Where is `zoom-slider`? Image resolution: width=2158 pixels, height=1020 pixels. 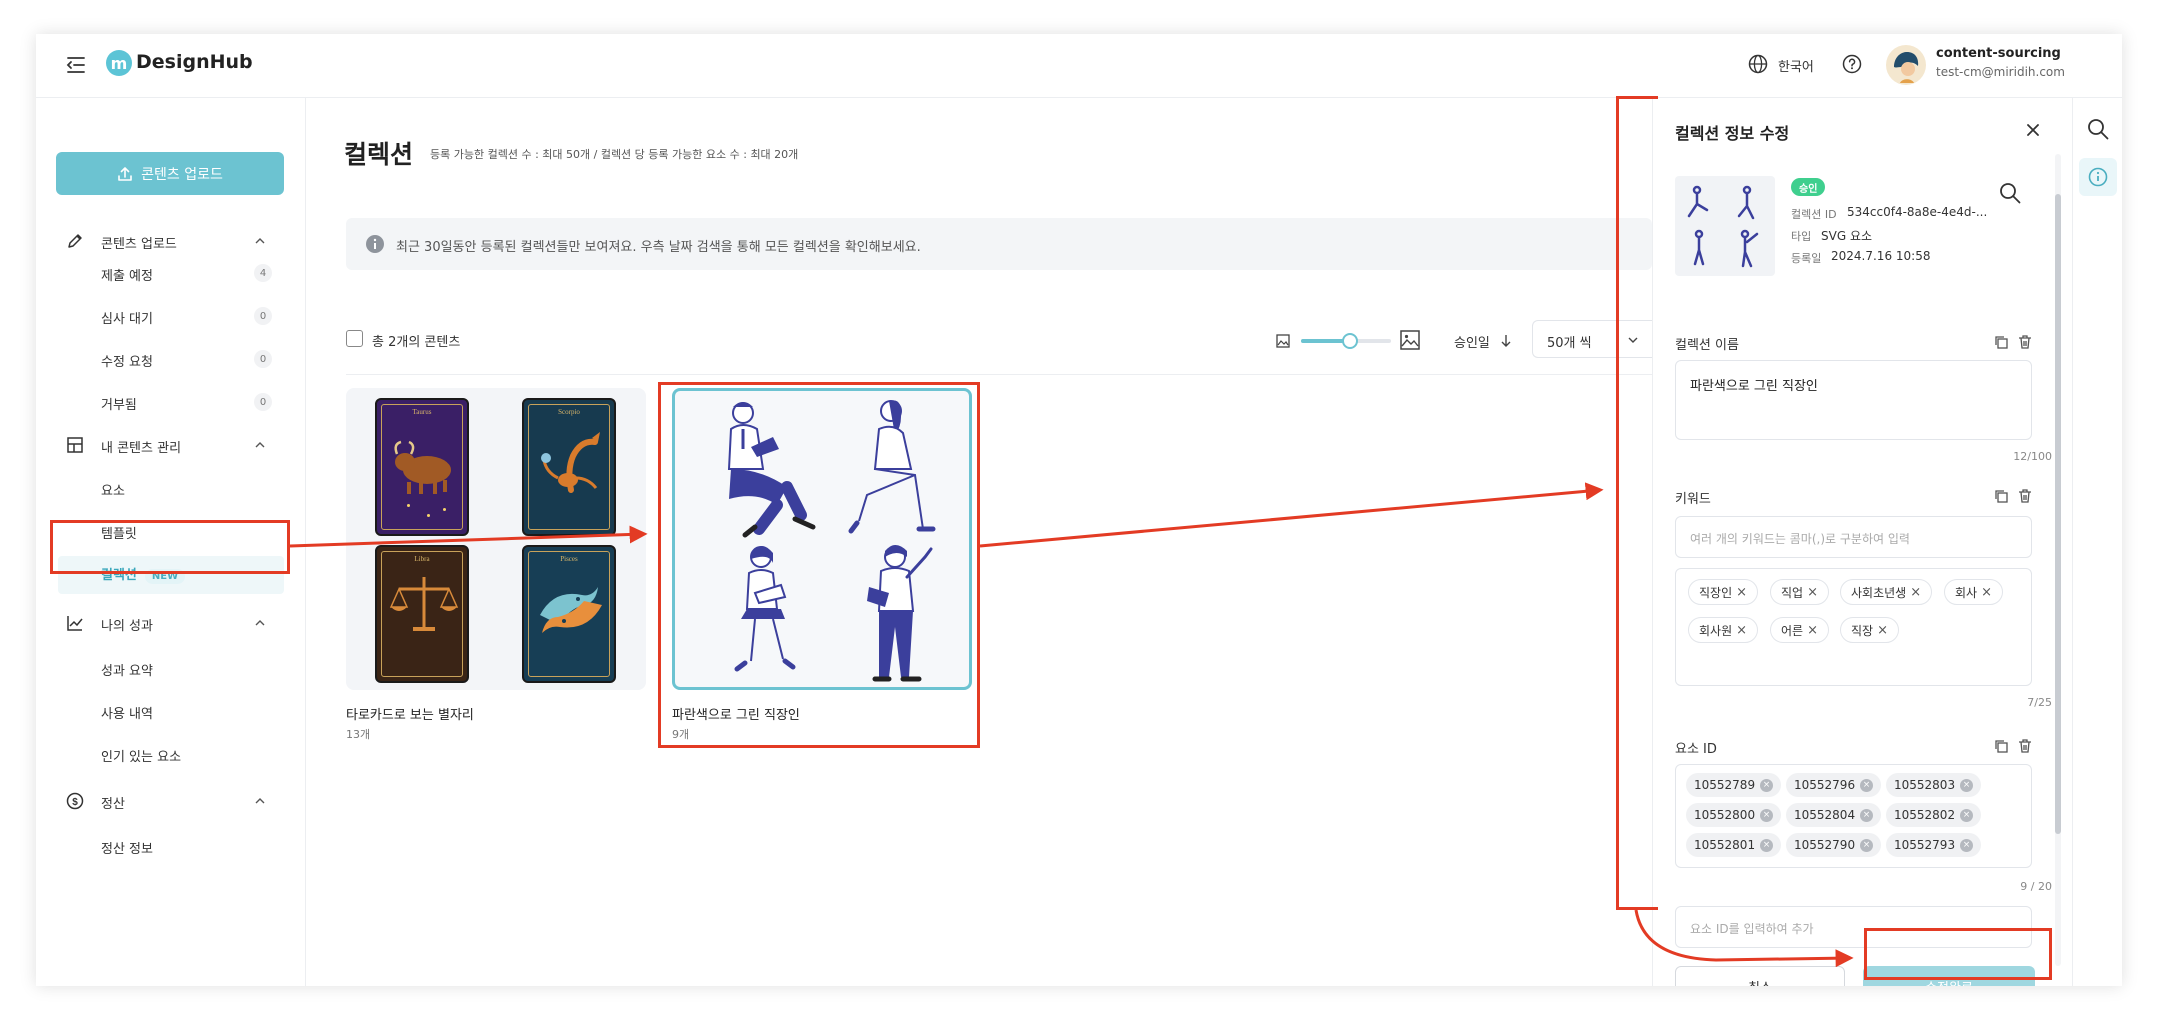 zoom-slider is located at coordinates (1346, 341).